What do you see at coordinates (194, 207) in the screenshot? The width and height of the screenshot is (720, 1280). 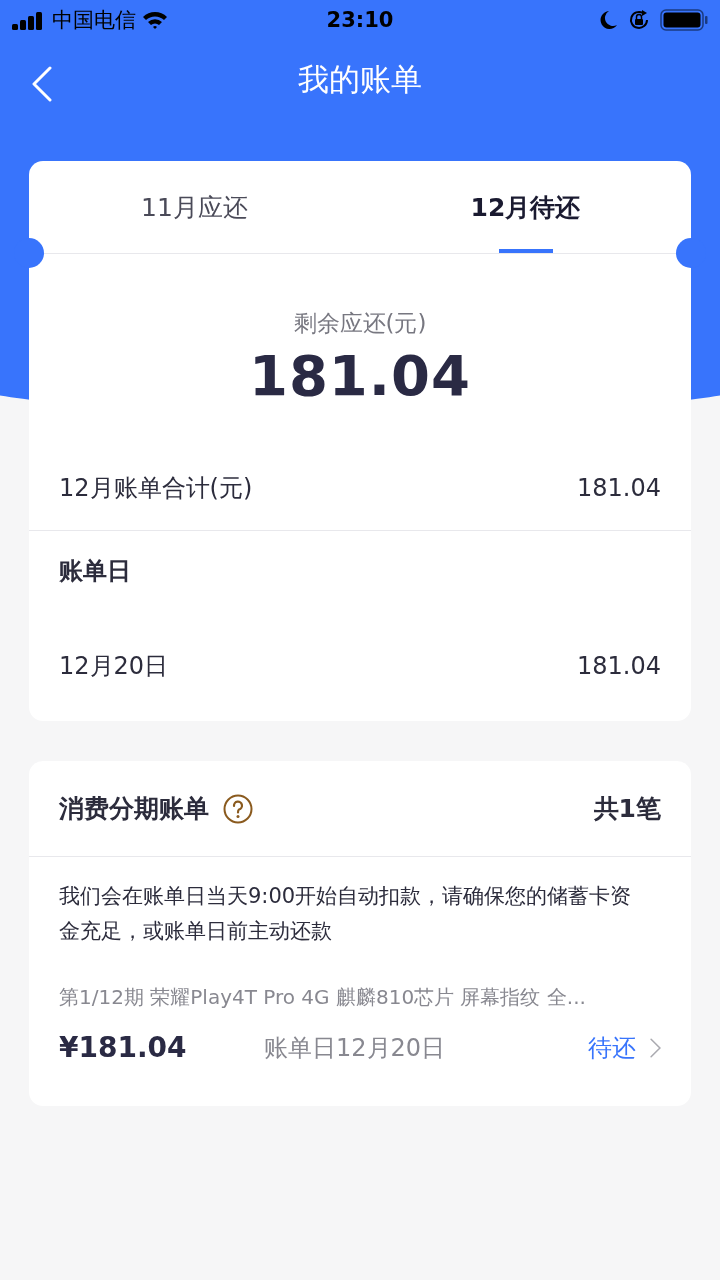 I see `month-tab: 11月应还` at bounding box center [194, 207].